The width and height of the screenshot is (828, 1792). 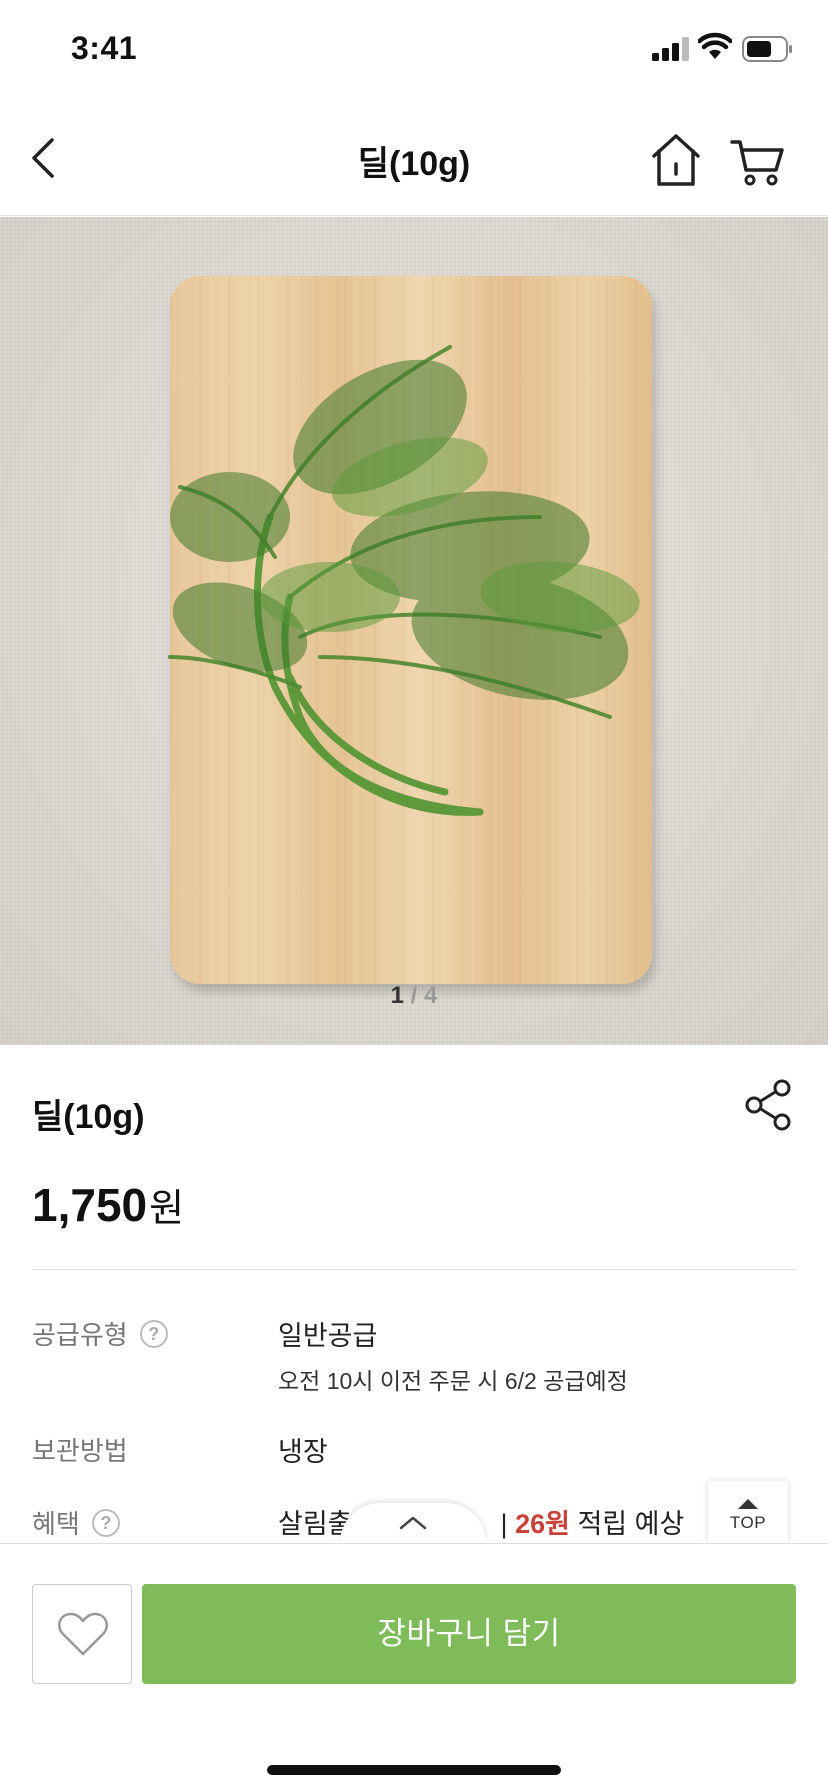 I want to click on signal-icon, so click(x=670, y=49).